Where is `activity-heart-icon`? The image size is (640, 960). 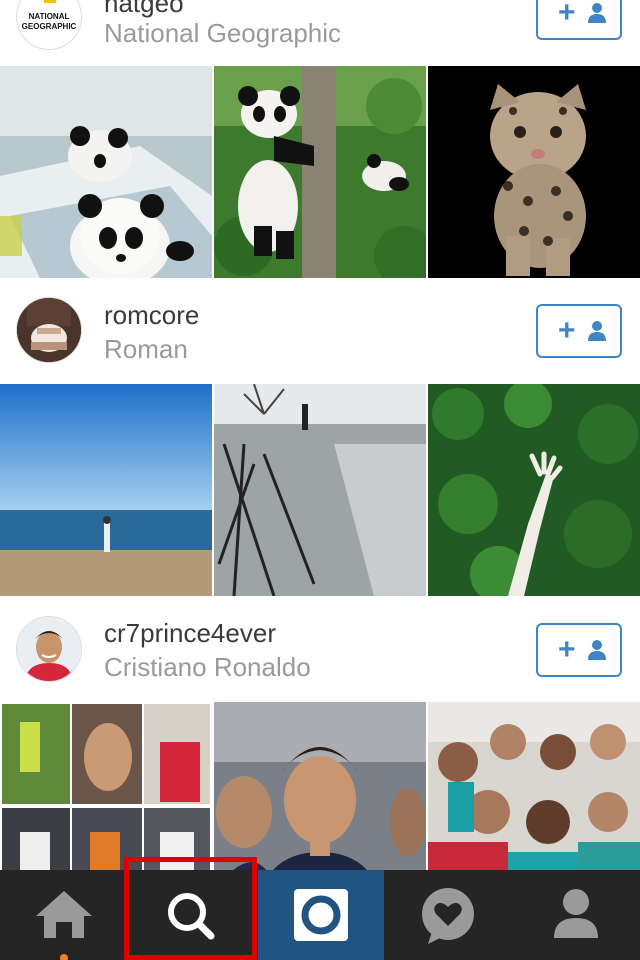 activity-heart-icon is located at coordinates (448, 916).